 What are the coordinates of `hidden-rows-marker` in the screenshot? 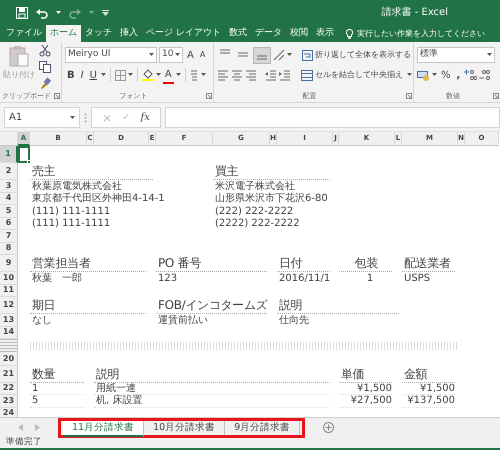 It's located at (9, 346).